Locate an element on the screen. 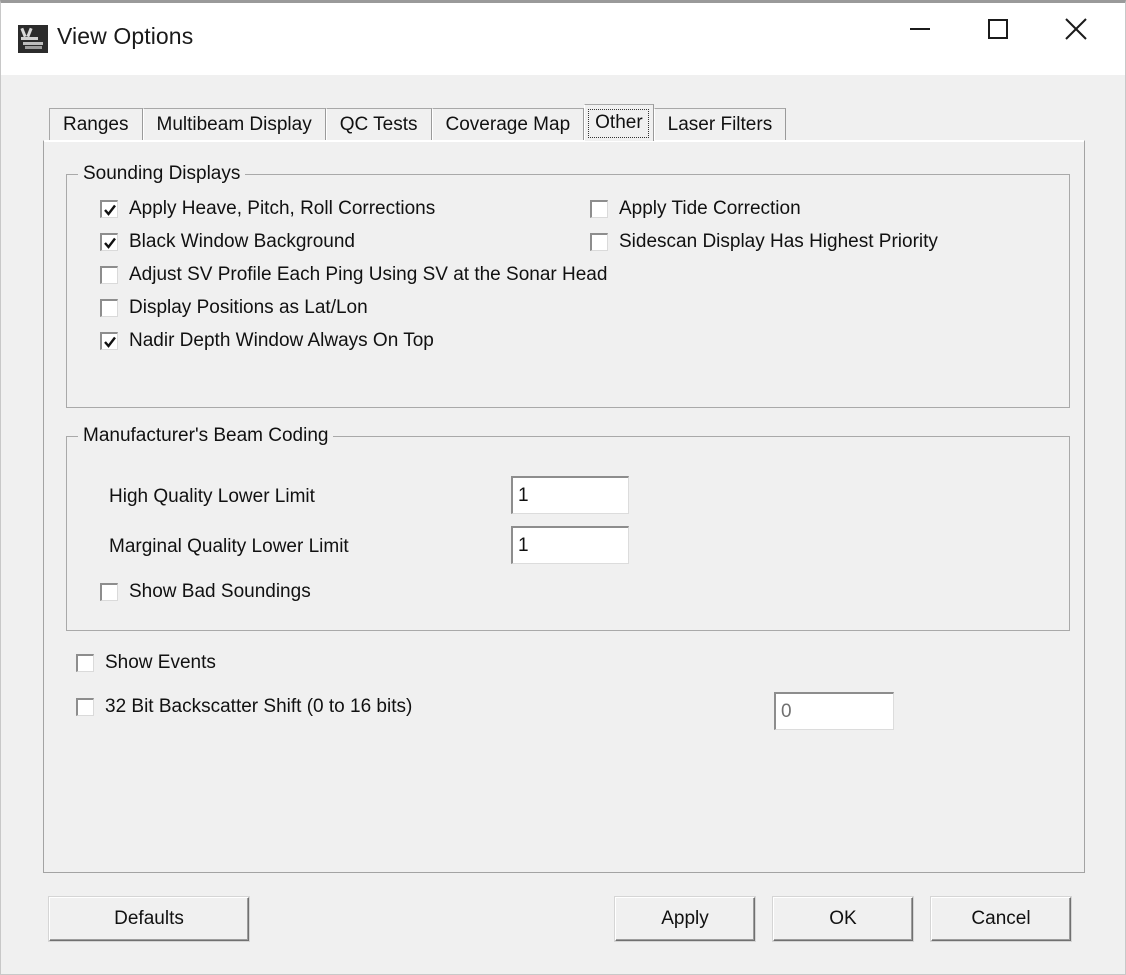 The width and height of the screenshot is (1126, 975). tab-other: Other is located at coordinates (619, 122).